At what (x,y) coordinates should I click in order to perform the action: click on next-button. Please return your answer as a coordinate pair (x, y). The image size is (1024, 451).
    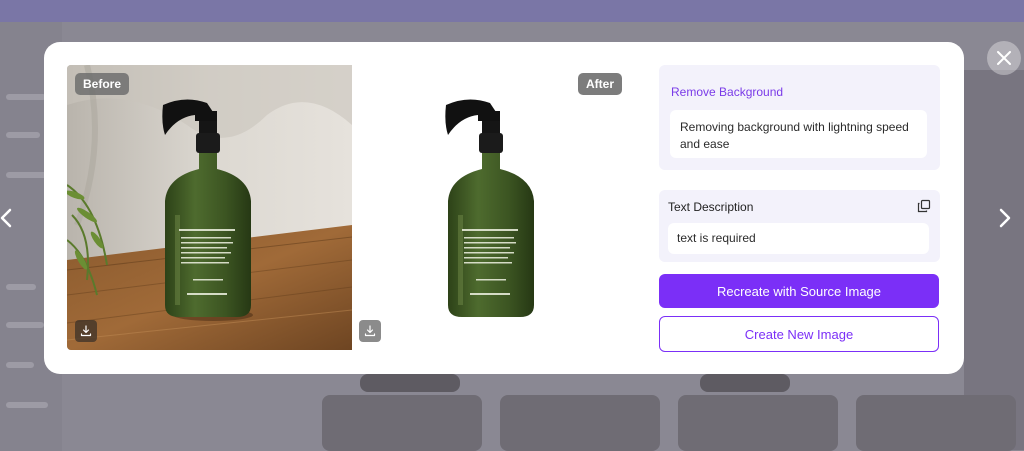
    Looking at the image, I should click on (1005, 218).